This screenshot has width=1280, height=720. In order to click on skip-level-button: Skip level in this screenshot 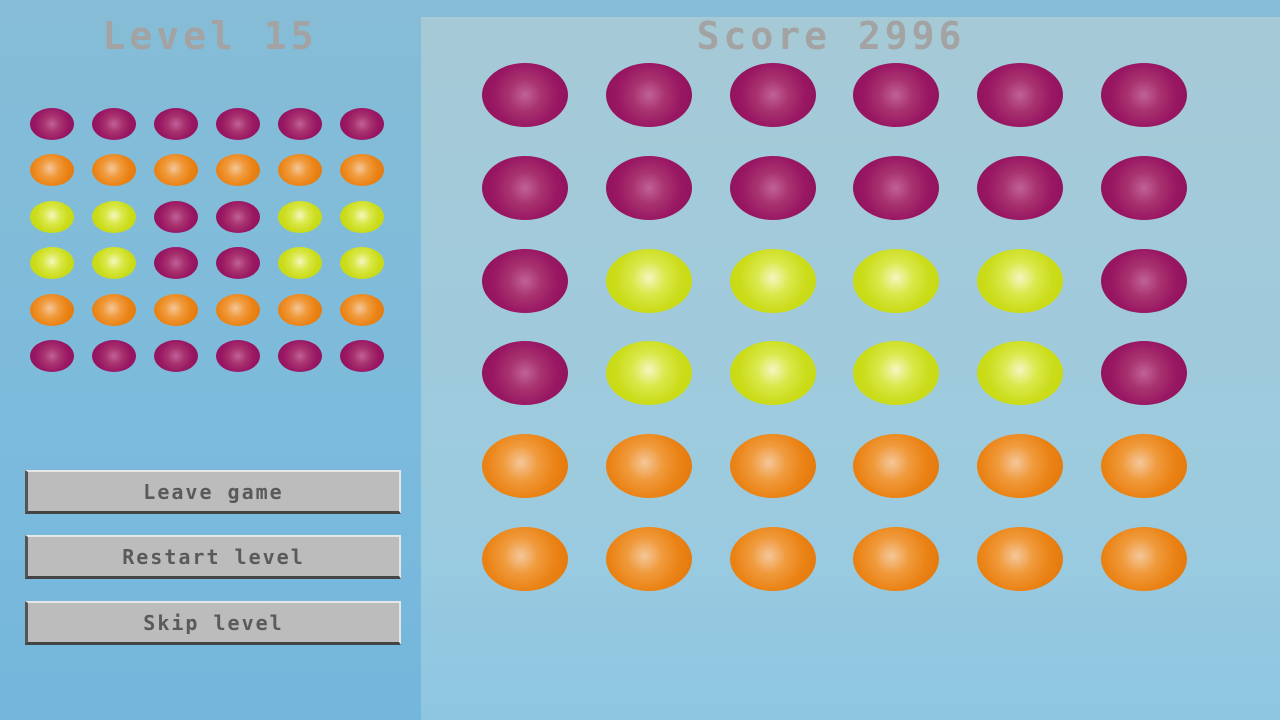, I will do `click(213, 623)`.